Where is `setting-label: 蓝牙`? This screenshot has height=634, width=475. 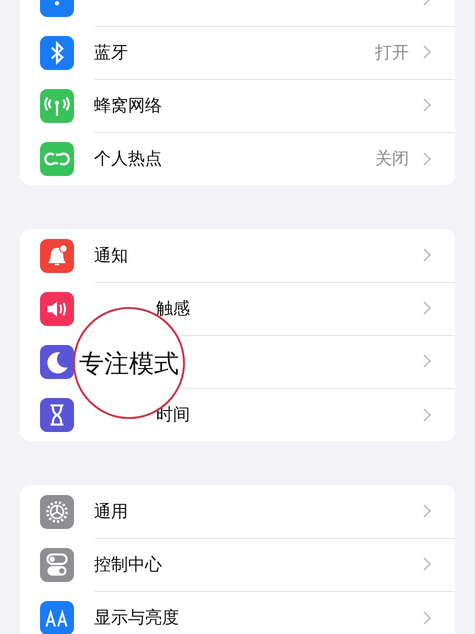
setting-label: 蓝牙 is located at coordinates (111, 52).